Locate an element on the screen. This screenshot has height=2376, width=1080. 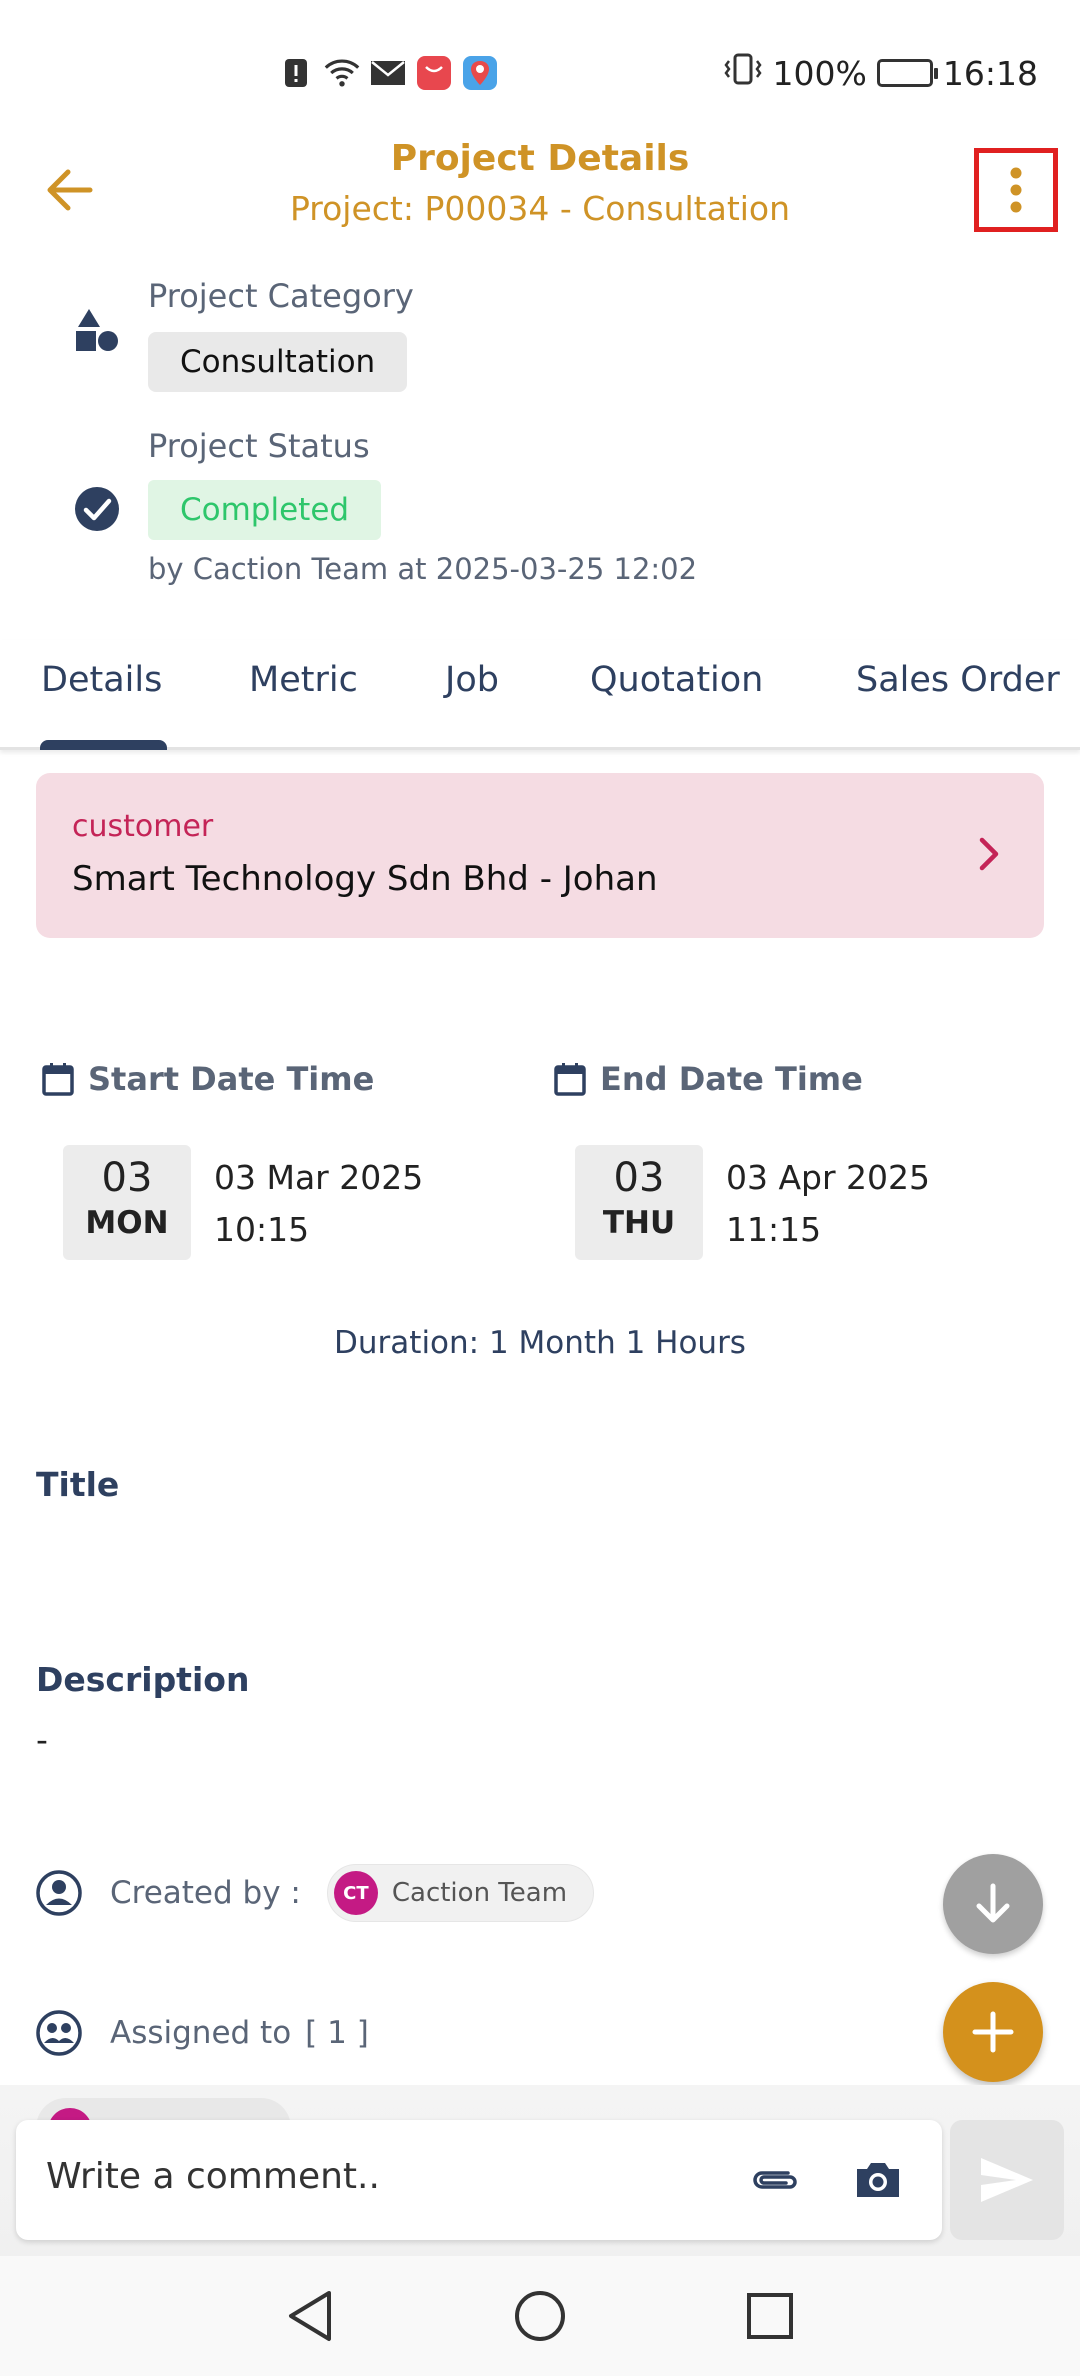
square-recents-icon is located at coordinates (770, 2316).